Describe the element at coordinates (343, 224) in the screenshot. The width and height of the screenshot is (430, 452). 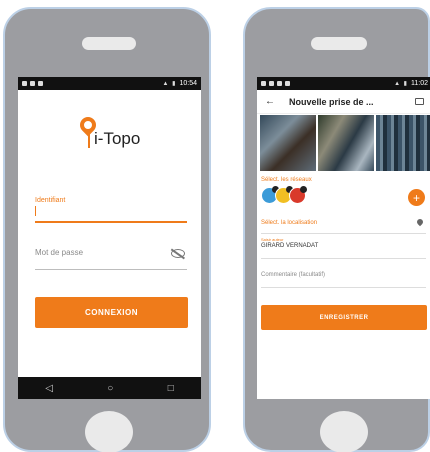
I see `location-selector: Sélect. la localisation` at that location.